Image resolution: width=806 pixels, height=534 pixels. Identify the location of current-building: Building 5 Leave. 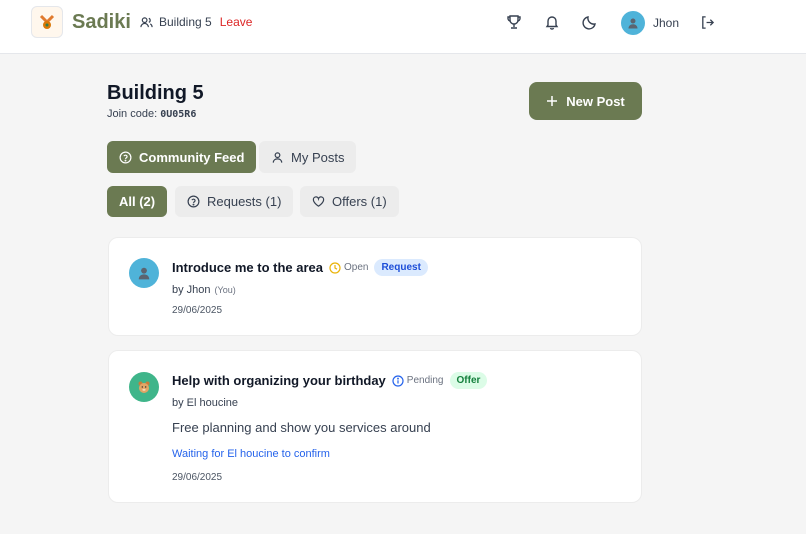
(196, 22).